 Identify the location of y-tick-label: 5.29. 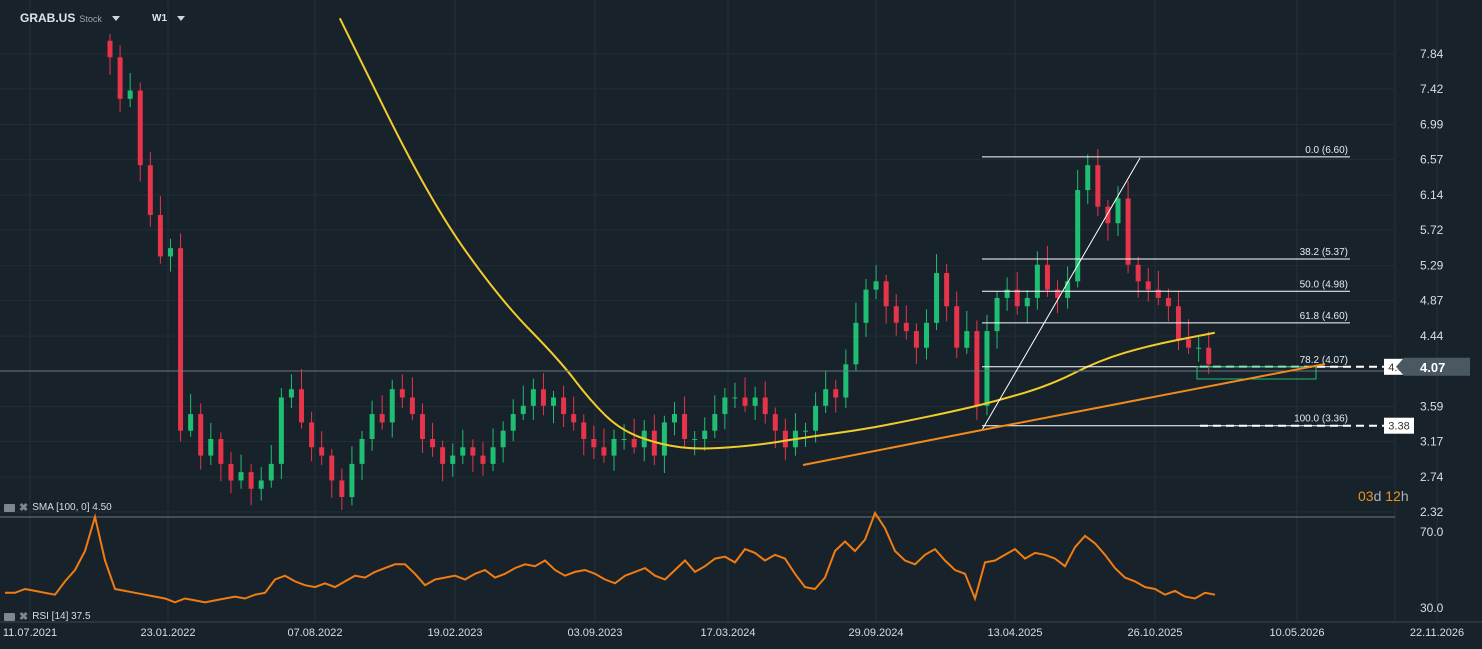
(1432, 266).